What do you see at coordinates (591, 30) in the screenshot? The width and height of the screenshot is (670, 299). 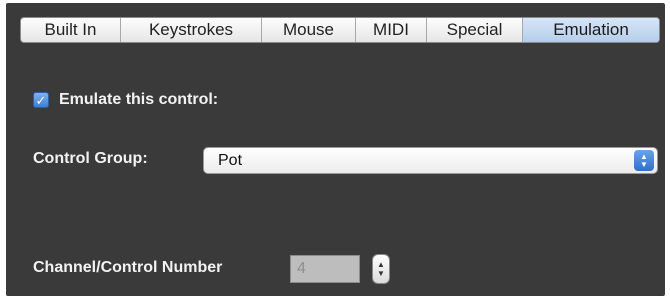 I see `tab-emulation: Emulation` at bounding box center [591, 30].